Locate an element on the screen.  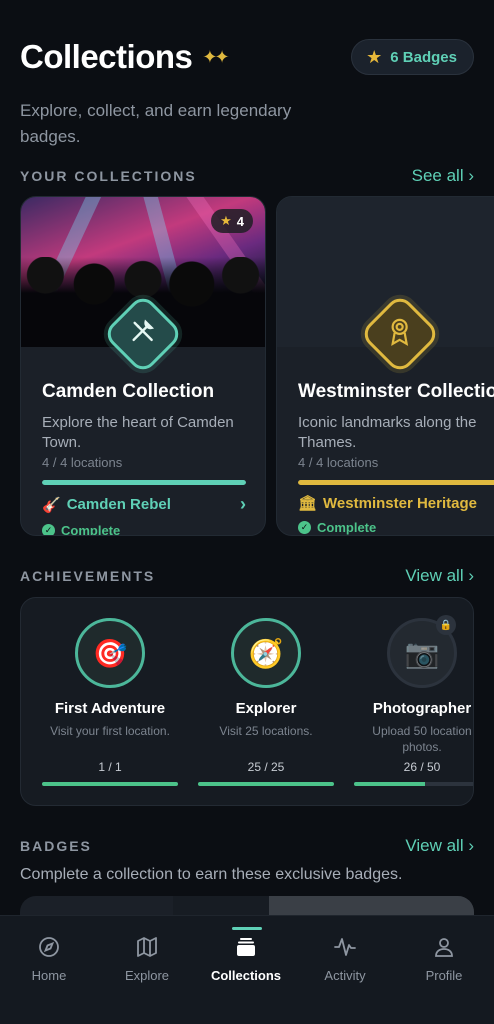
achievement-name: First Adventure is located at coordinates (110, 708).